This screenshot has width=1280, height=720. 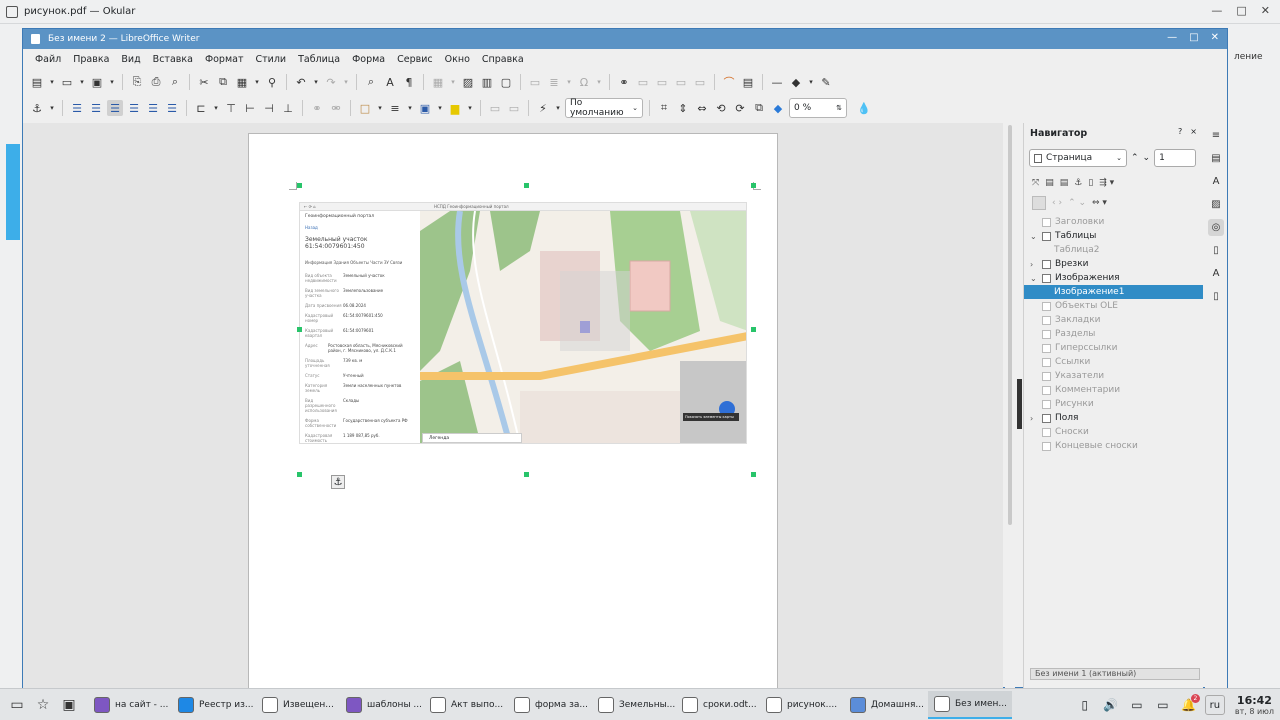 What do you see at coordinates (1113, 446) in the screenshot?
I see `navigator-tree-item: Концевые сноски` at bounding box center [1113, 446].